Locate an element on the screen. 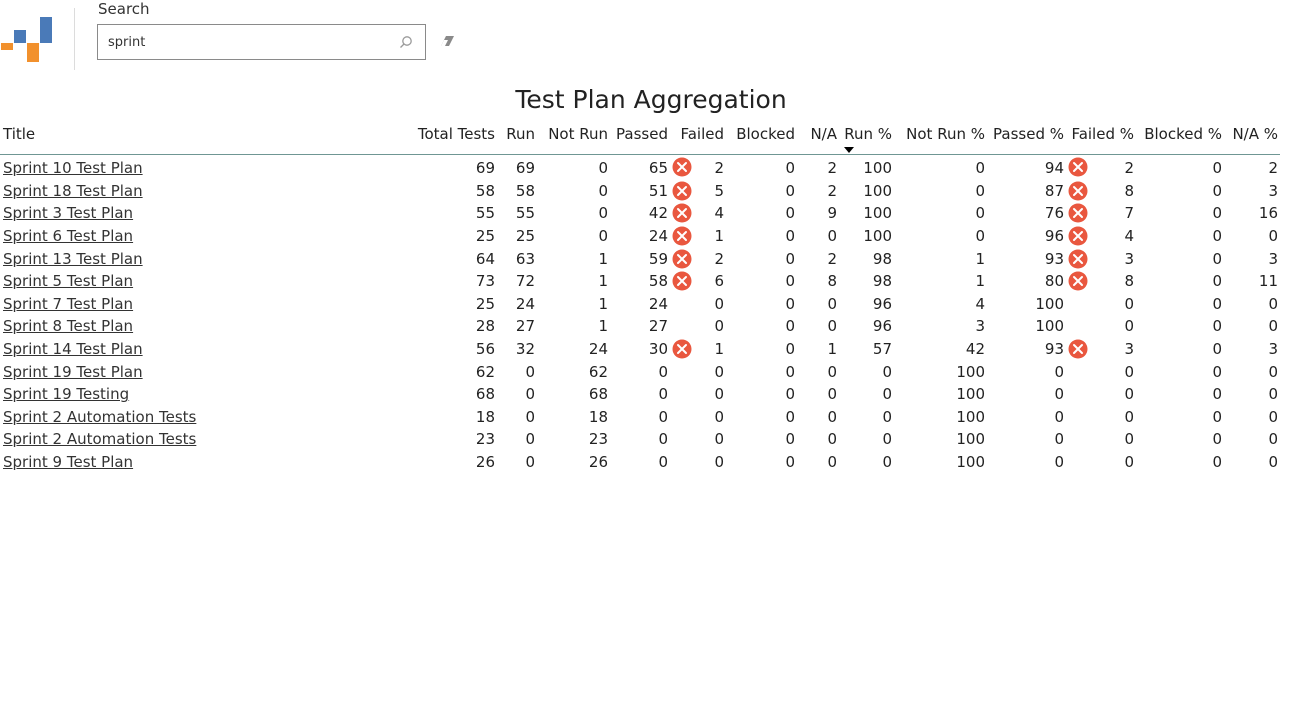  test-plan-link: Sprint 19 Test Plan is located at coordinates (73, 372).